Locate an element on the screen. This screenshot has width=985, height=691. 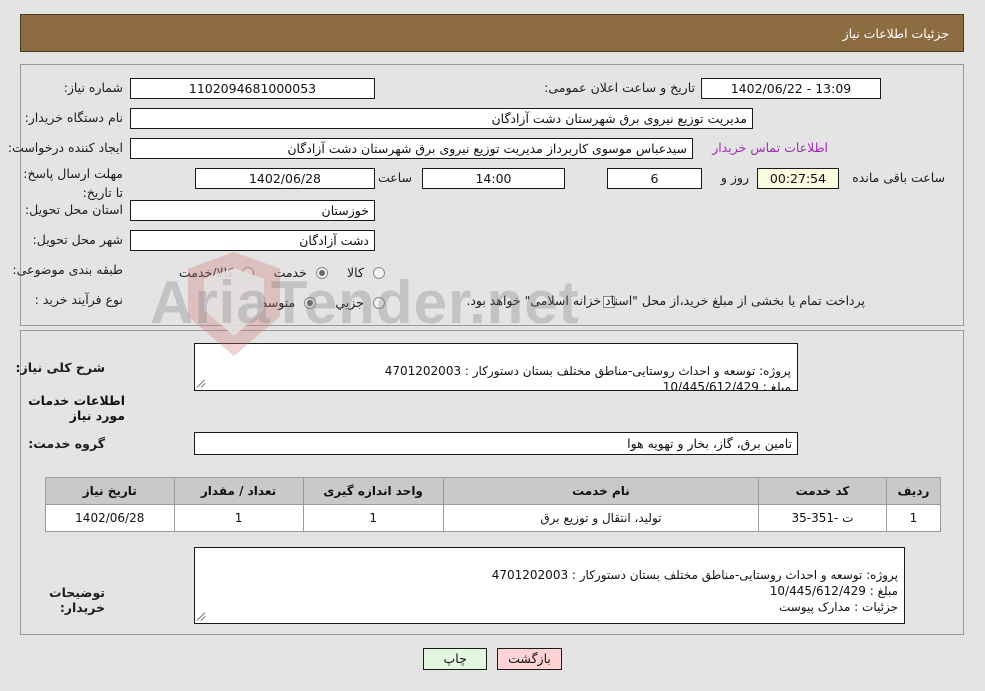
category-option-kala-label: کالا is located at coordinates (355, 272).